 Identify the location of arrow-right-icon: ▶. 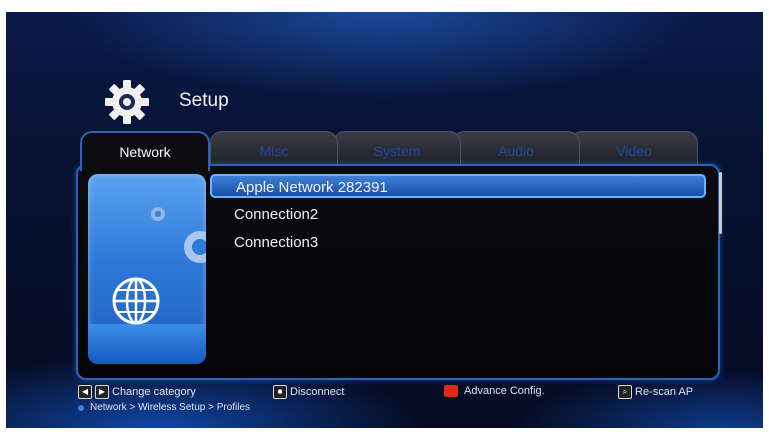
(102, 392).